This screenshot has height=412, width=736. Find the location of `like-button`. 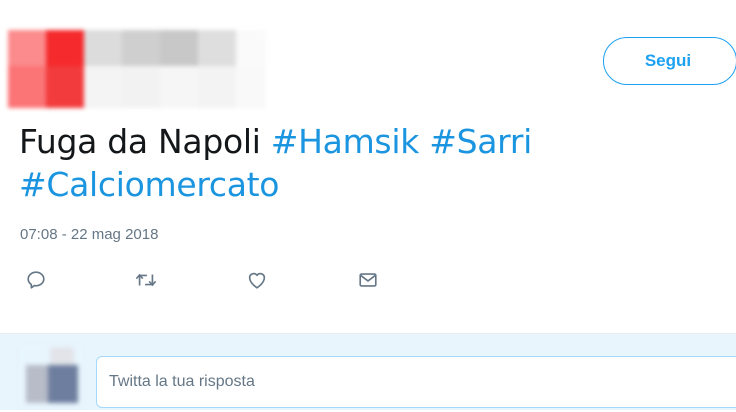

like-button is located at coordinates (257, 280).